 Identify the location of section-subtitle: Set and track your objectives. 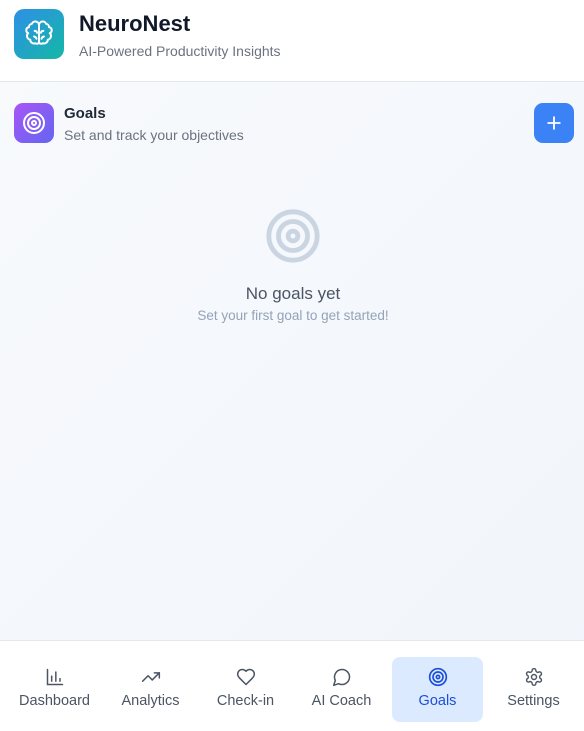
(154, 135).